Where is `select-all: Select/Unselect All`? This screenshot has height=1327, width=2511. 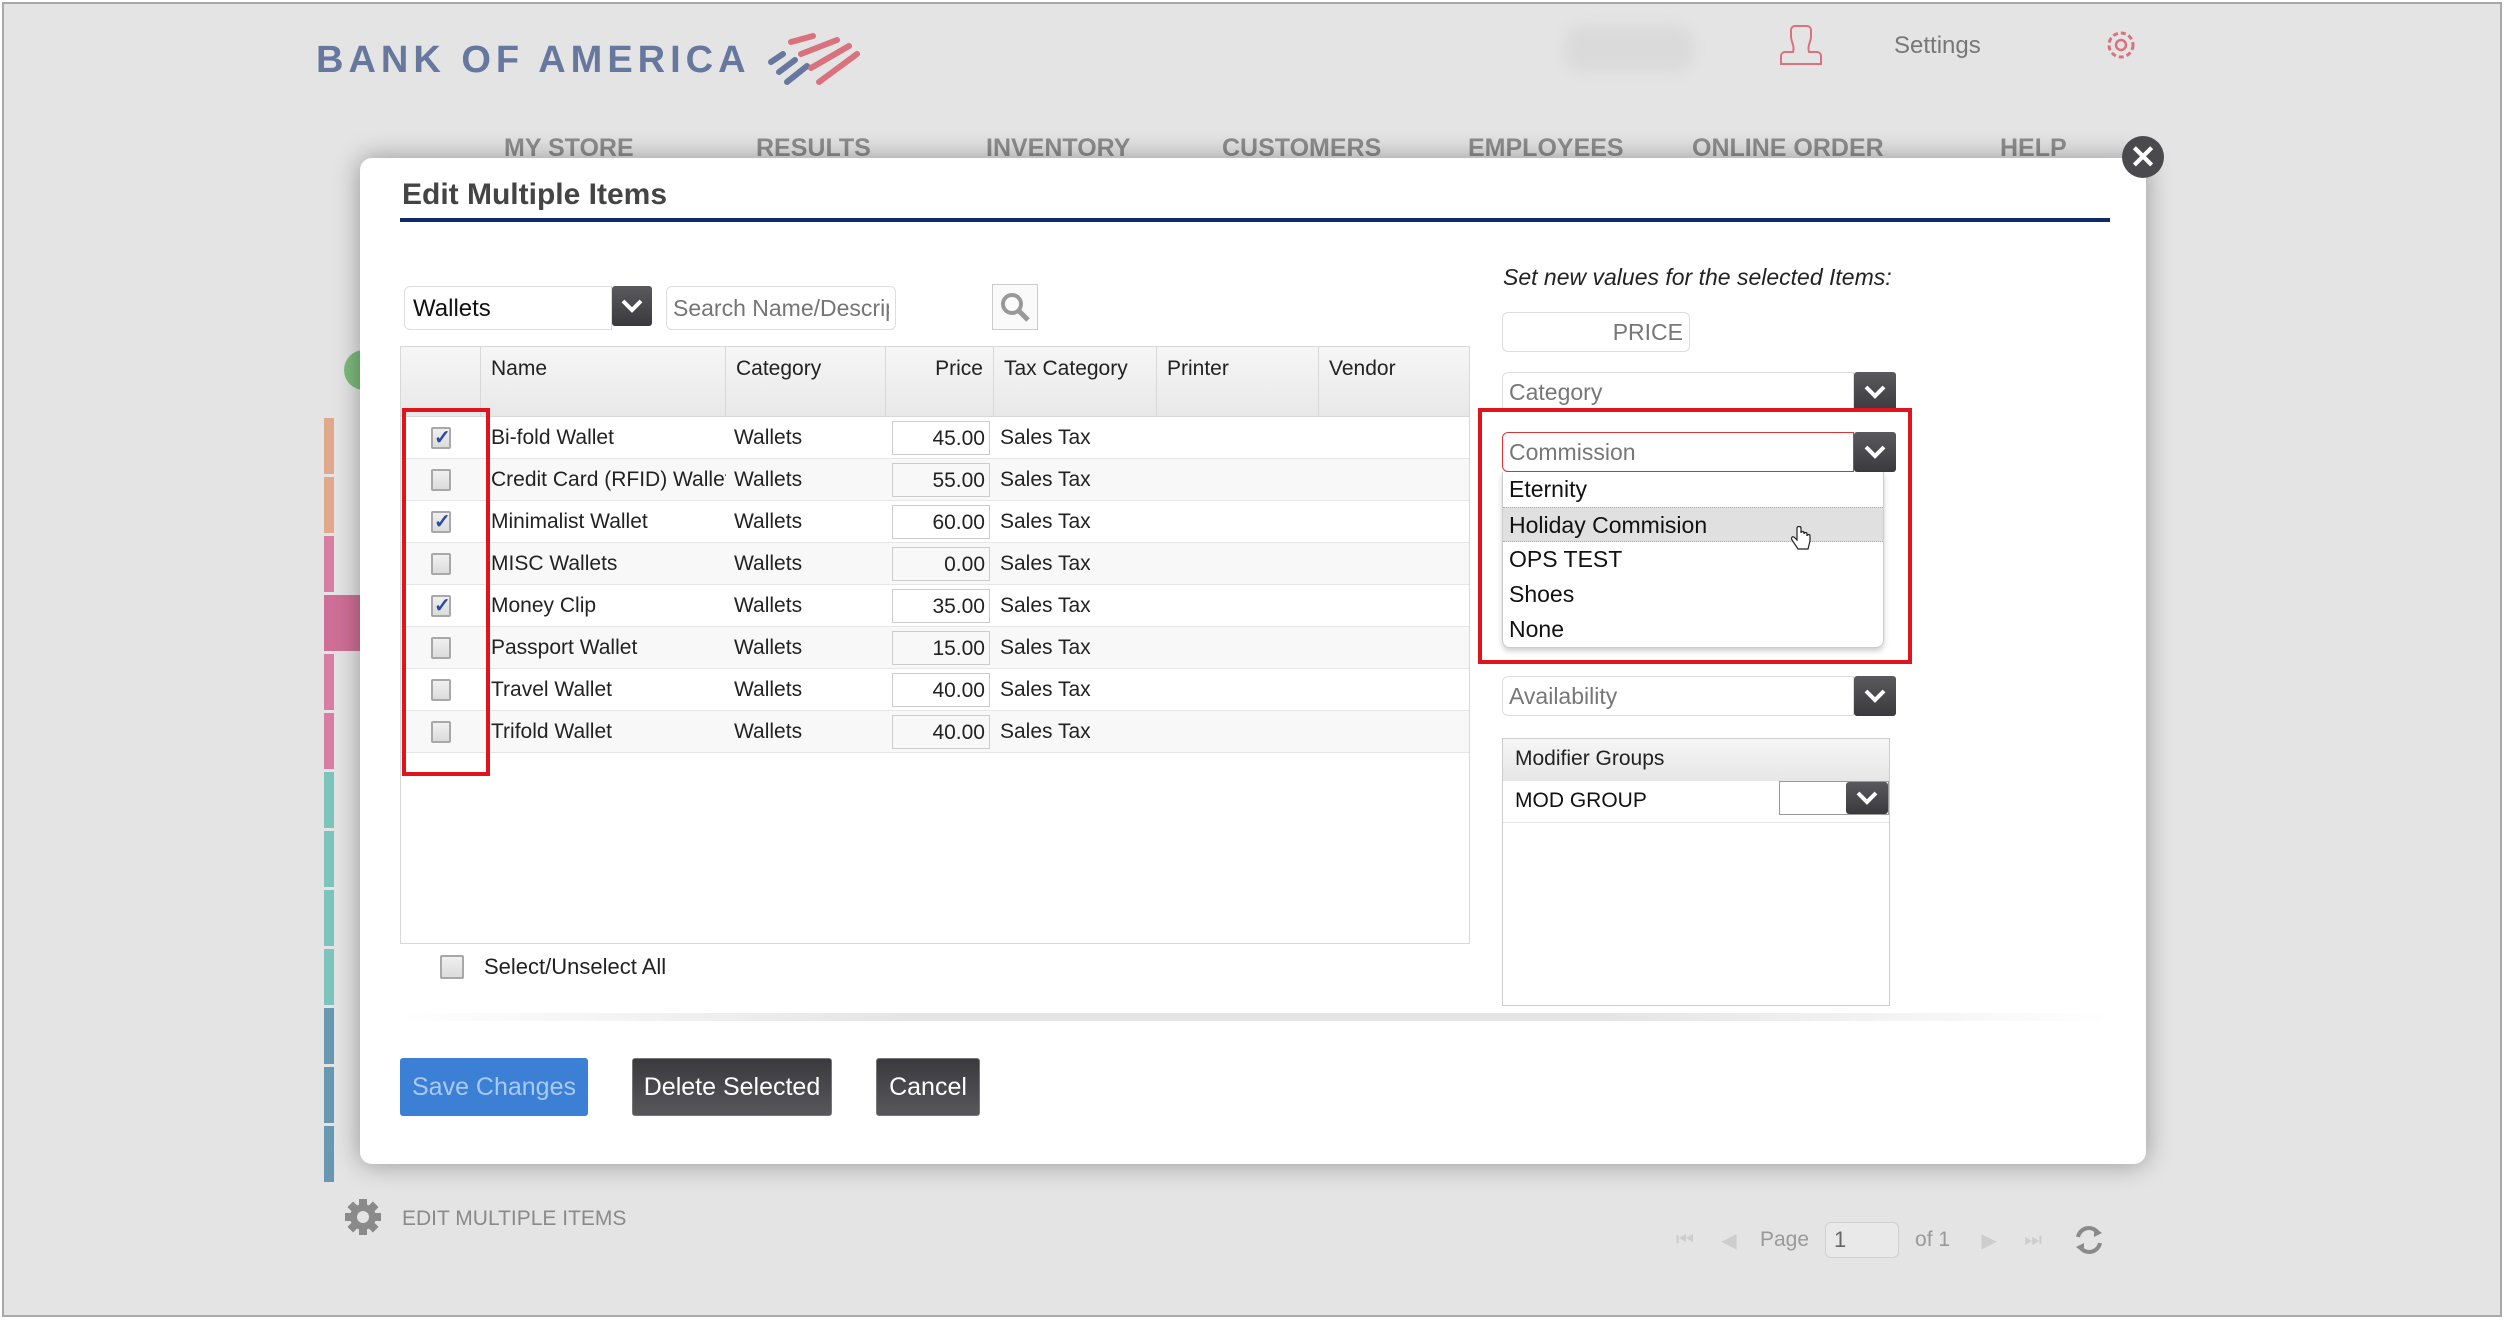
select-all: Select/Unselect All is located at coordinates (553, 967).